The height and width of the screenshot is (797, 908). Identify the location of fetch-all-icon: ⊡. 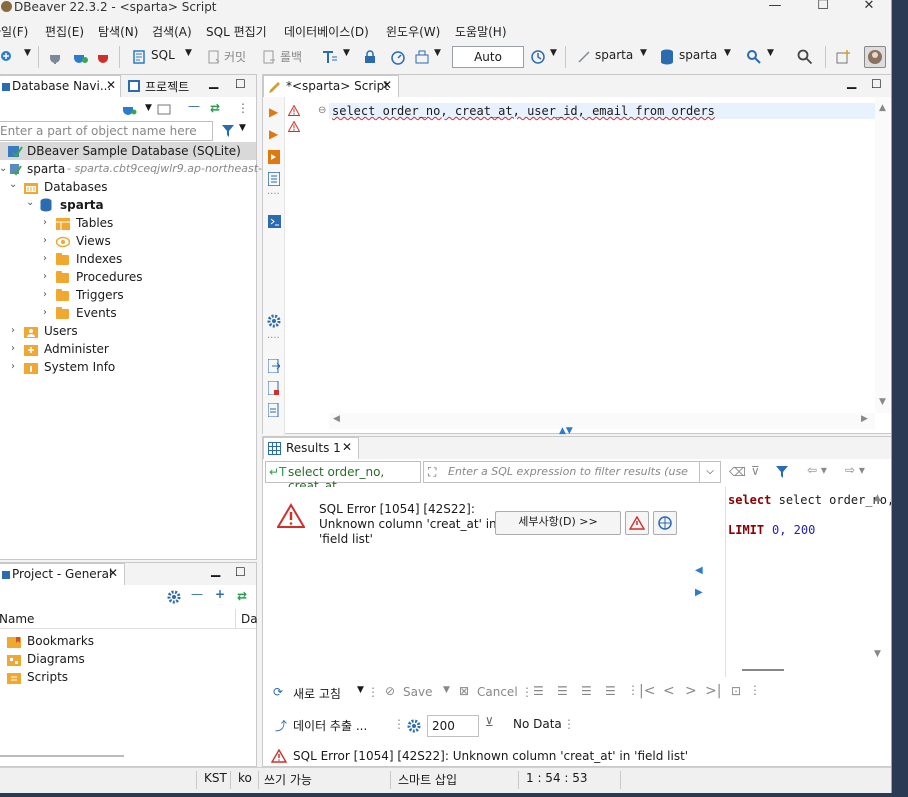
(736, 691).